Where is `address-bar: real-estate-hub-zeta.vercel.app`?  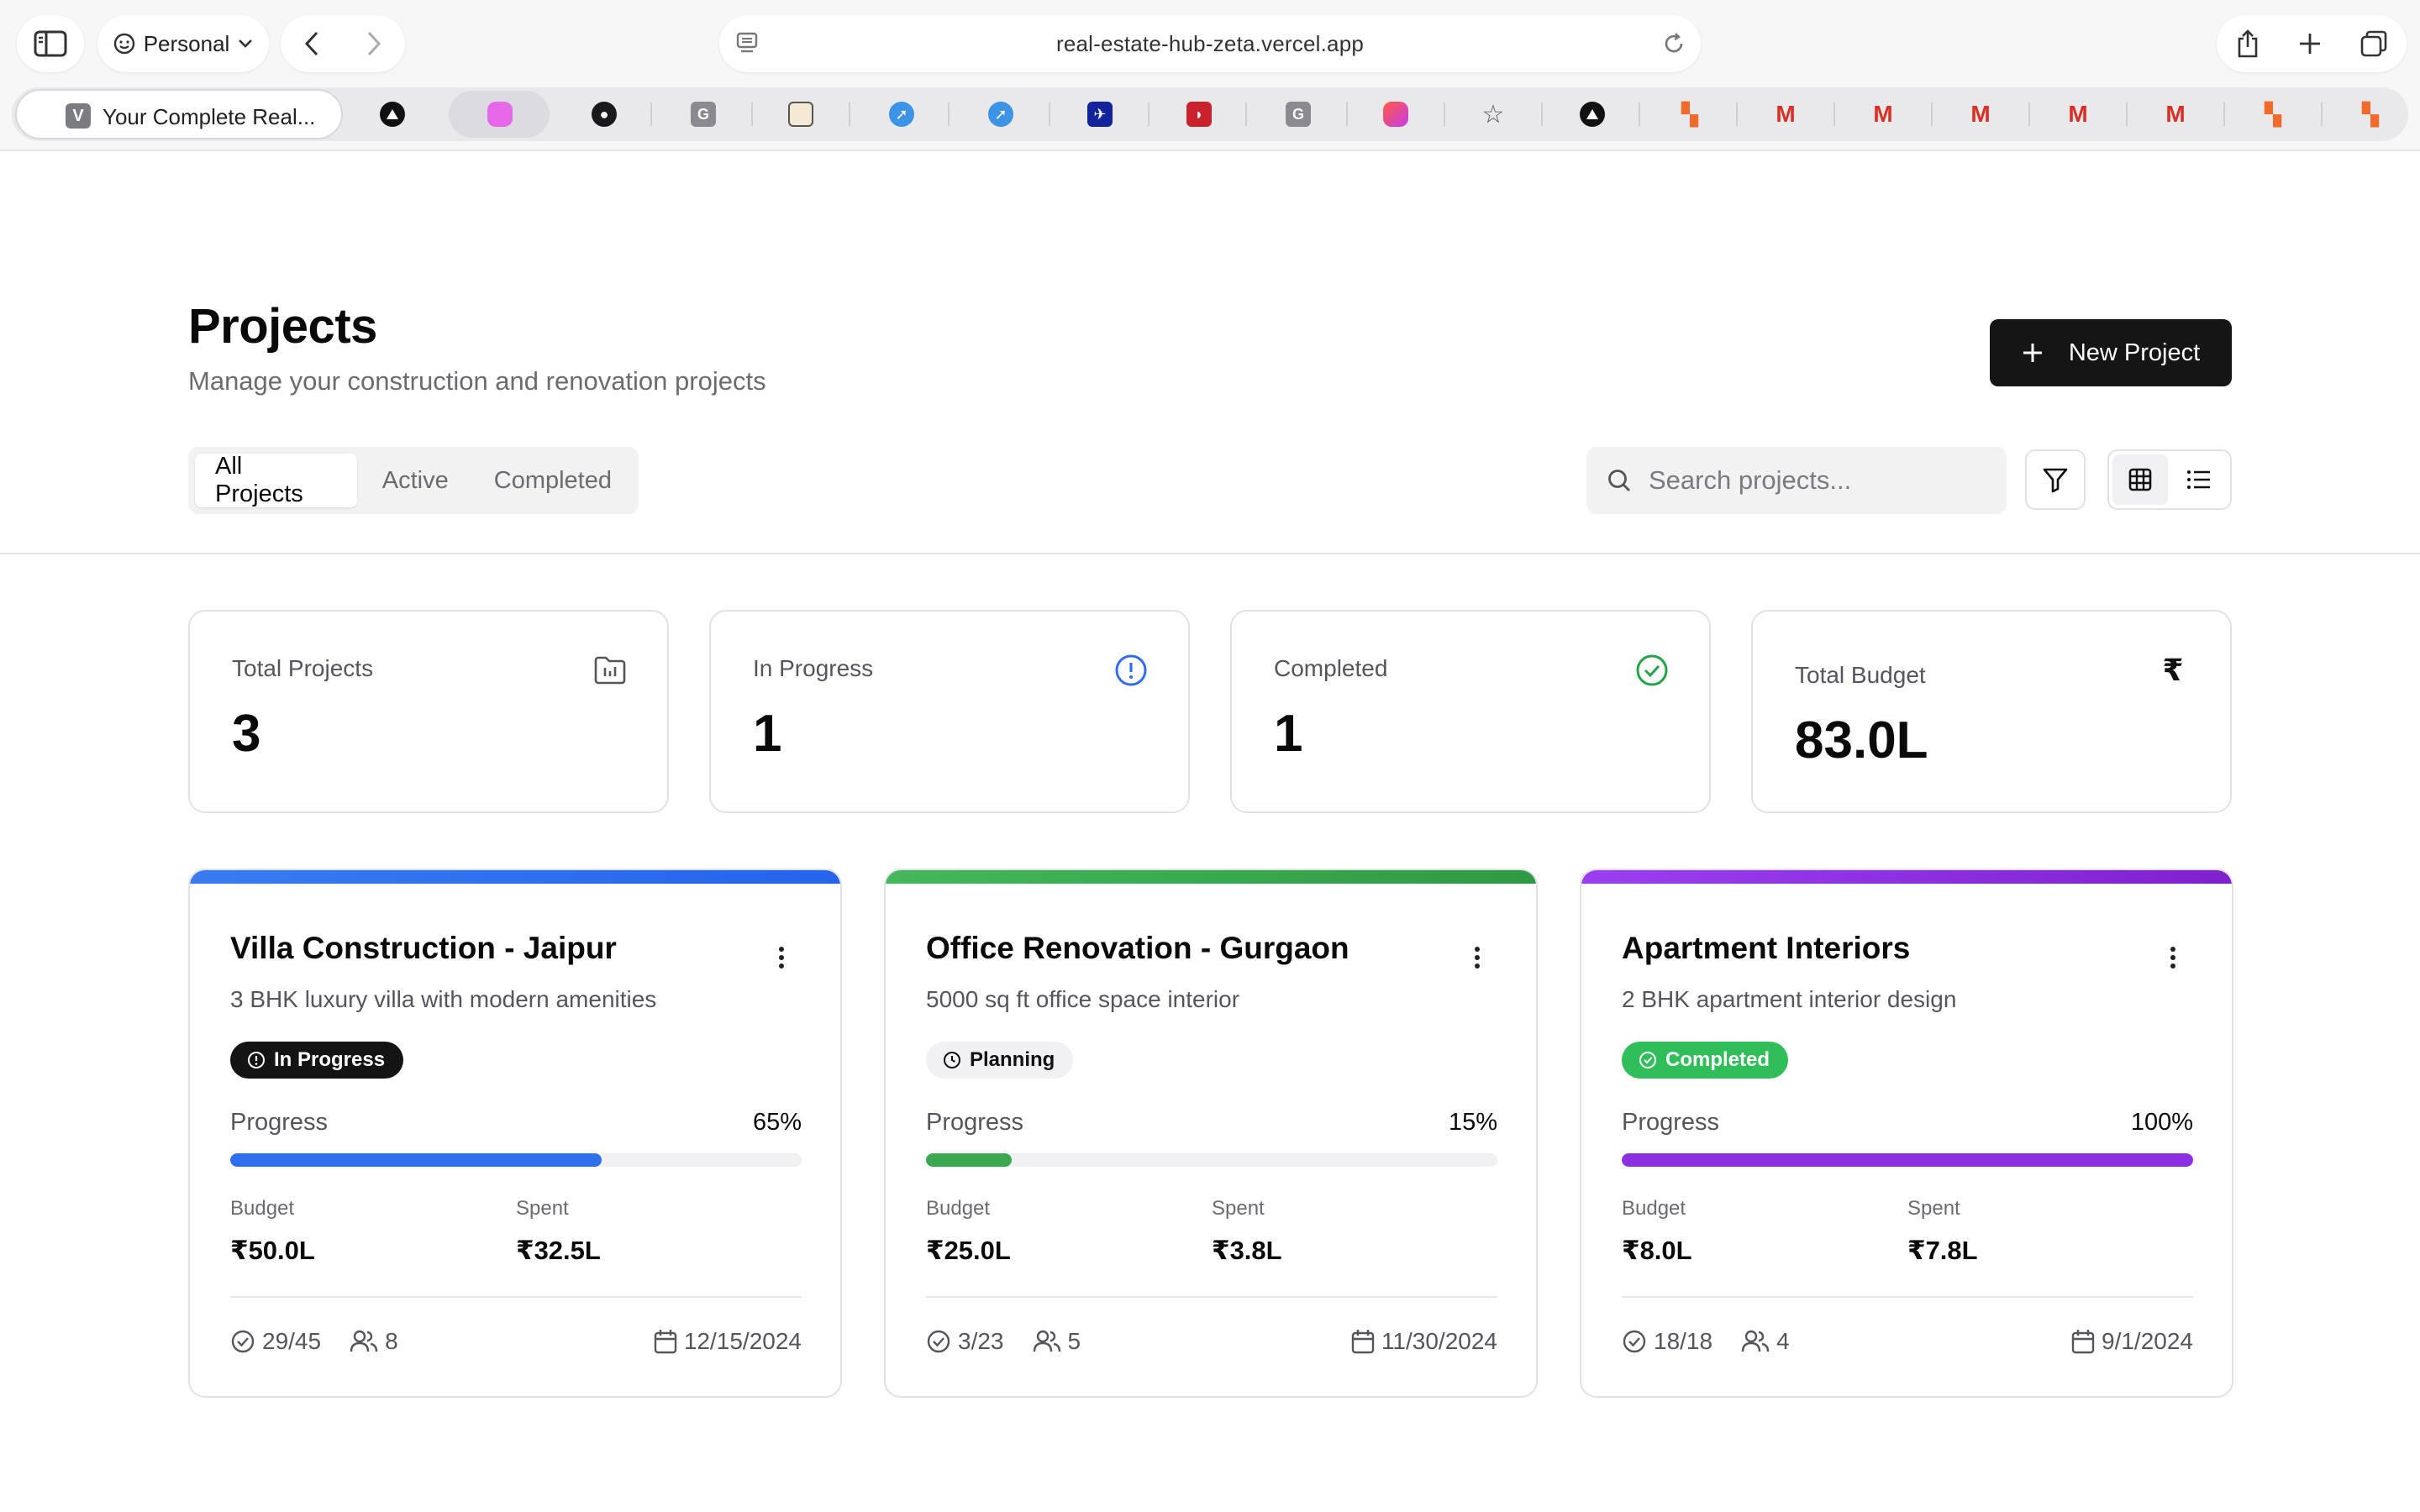
address-bar: real-estate-hub-zeta.vercel.app is located at coordinates (1210, 43).